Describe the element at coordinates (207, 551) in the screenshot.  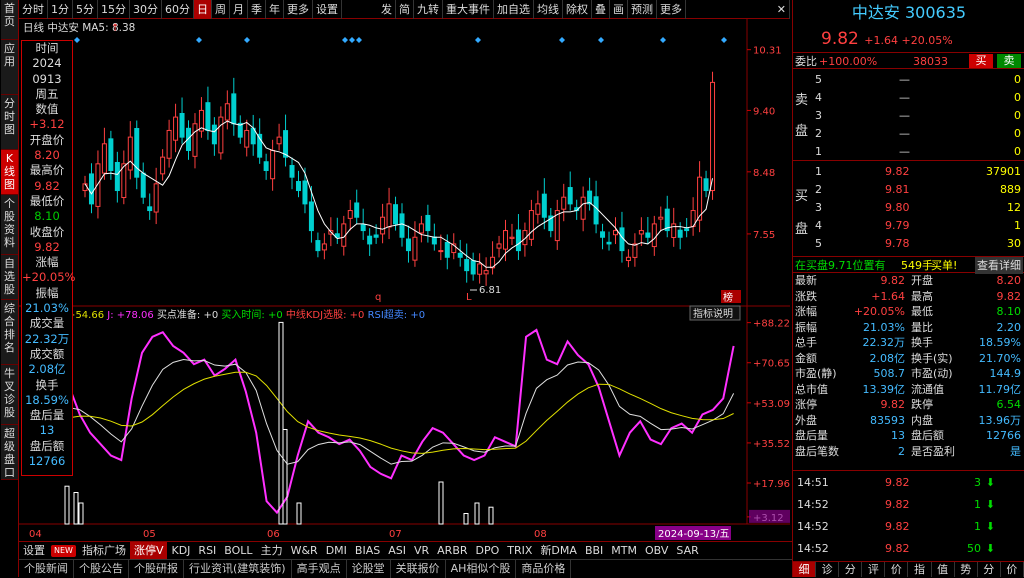
I see `indicator-tab: RSI` at that location.